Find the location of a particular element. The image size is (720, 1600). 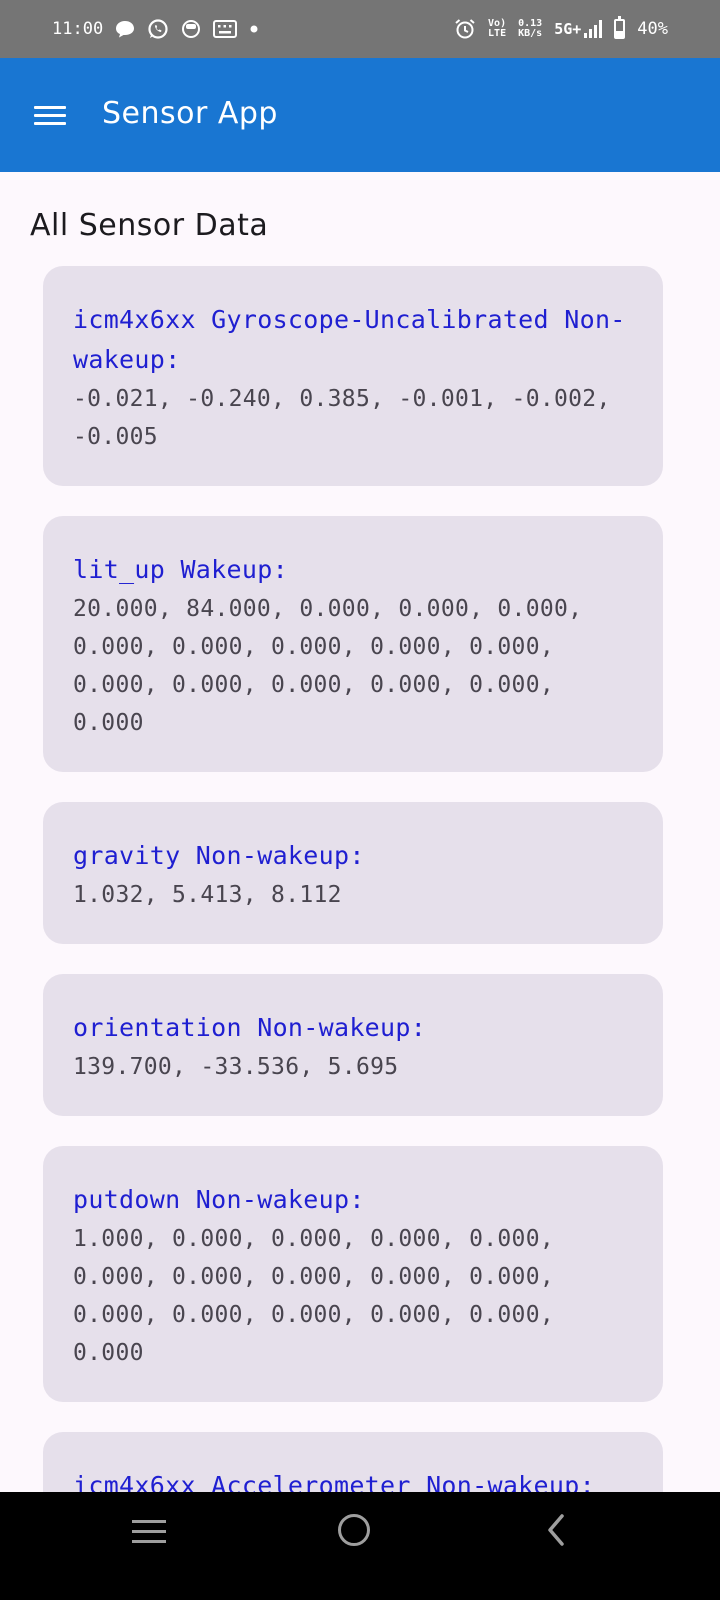

app-title: Sensor App is located at coordinates (190, 113).